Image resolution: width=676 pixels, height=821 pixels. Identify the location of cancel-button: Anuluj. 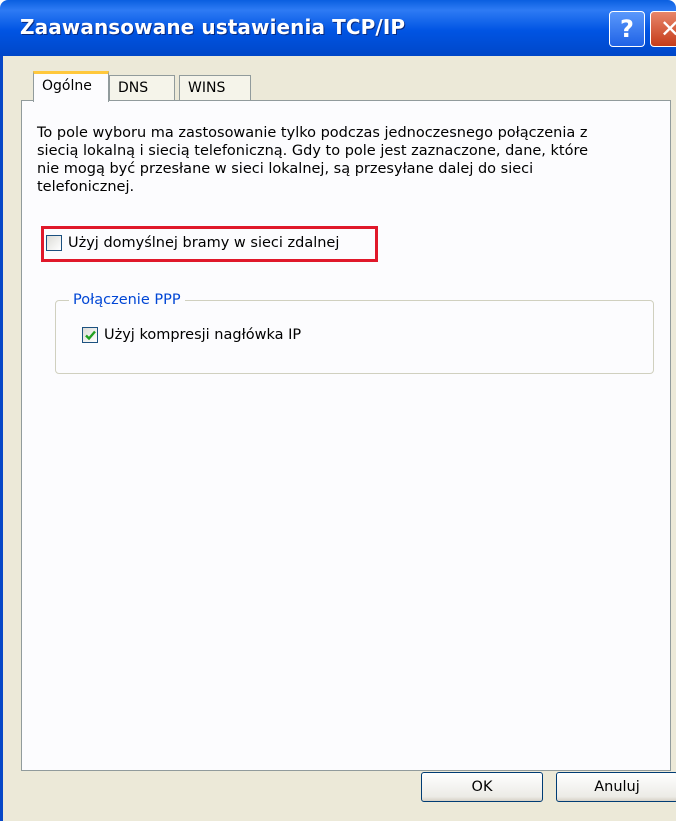
(616, 787).